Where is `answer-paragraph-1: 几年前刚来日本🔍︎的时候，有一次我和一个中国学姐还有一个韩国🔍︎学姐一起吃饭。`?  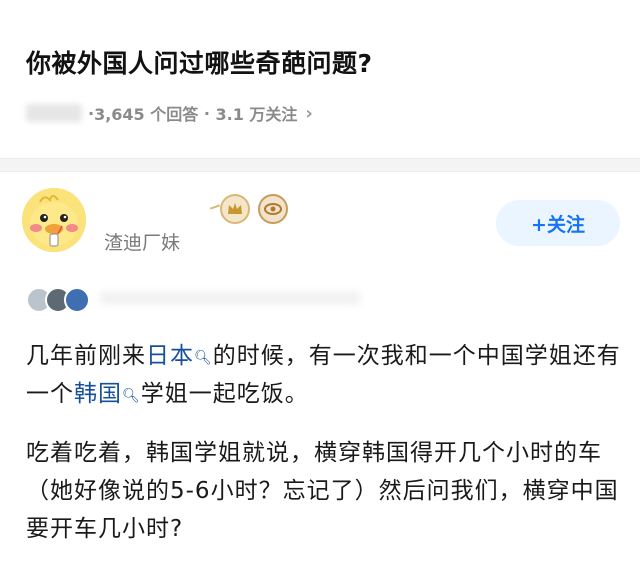
answer-paragraph-1: 几年前刚来日本🔍︎的时候，有一次我和一个中国学姐还有一个韩国🔍︎学姐一起吃饭。 is located at coordinates (326, 375).